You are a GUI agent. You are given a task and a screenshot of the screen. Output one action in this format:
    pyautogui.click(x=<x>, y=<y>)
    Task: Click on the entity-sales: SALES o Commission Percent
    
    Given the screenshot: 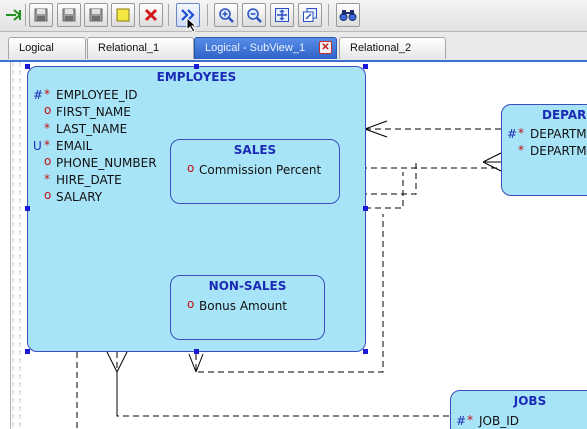 What is the action you would take?
    pyautogui.click(x=255, y=171)
    